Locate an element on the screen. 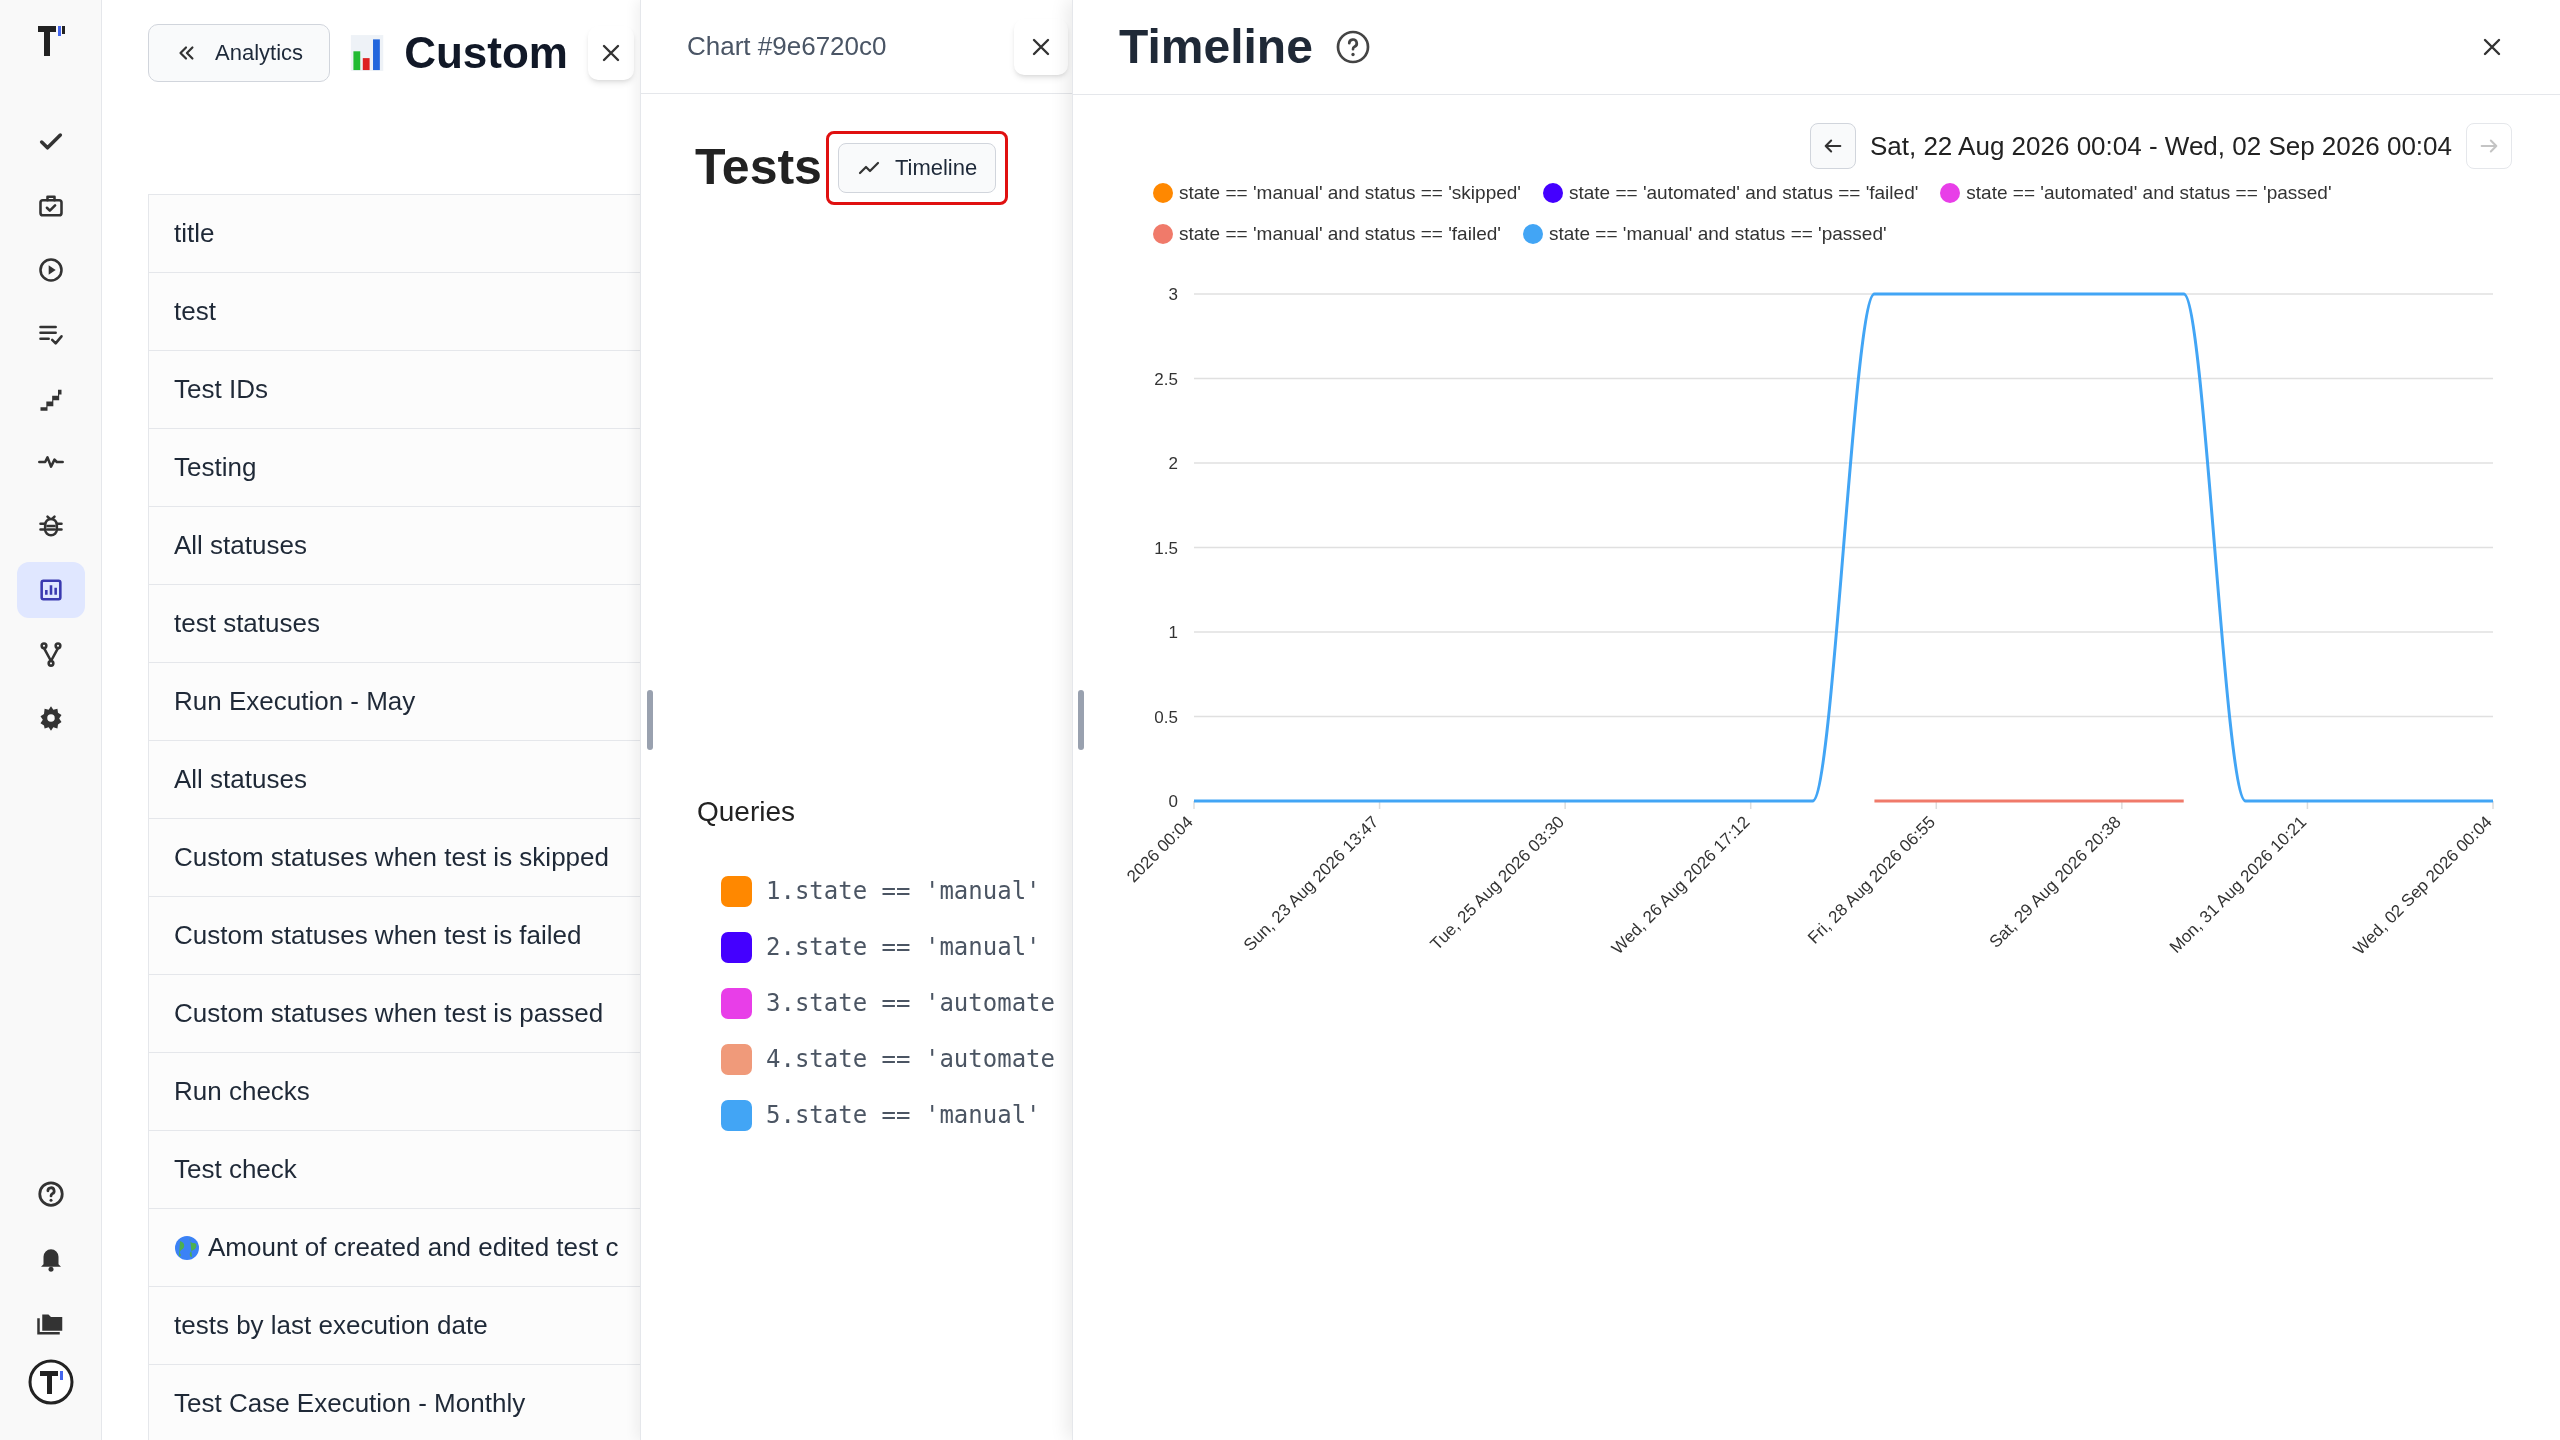 The height and width of the screenshot is (1440, 2560). axis-label: 1 is located at coordinates (1173, 632).